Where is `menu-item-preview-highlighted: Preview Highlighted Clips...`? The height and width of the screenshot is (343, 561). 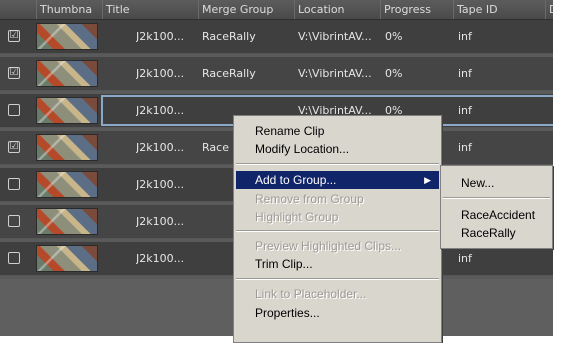
menu-item-preview-highlighted: Preview Highlighted Clips... is located at coordinates (328, 246).